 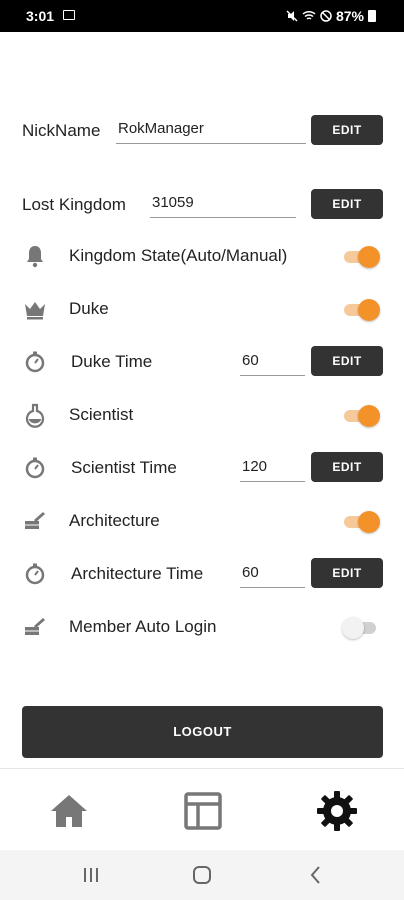 What do you see at coordinates (202, 521) in the screenshot?
I see `setting-row-architecture: Architecture` at bounding box center [202, 521].